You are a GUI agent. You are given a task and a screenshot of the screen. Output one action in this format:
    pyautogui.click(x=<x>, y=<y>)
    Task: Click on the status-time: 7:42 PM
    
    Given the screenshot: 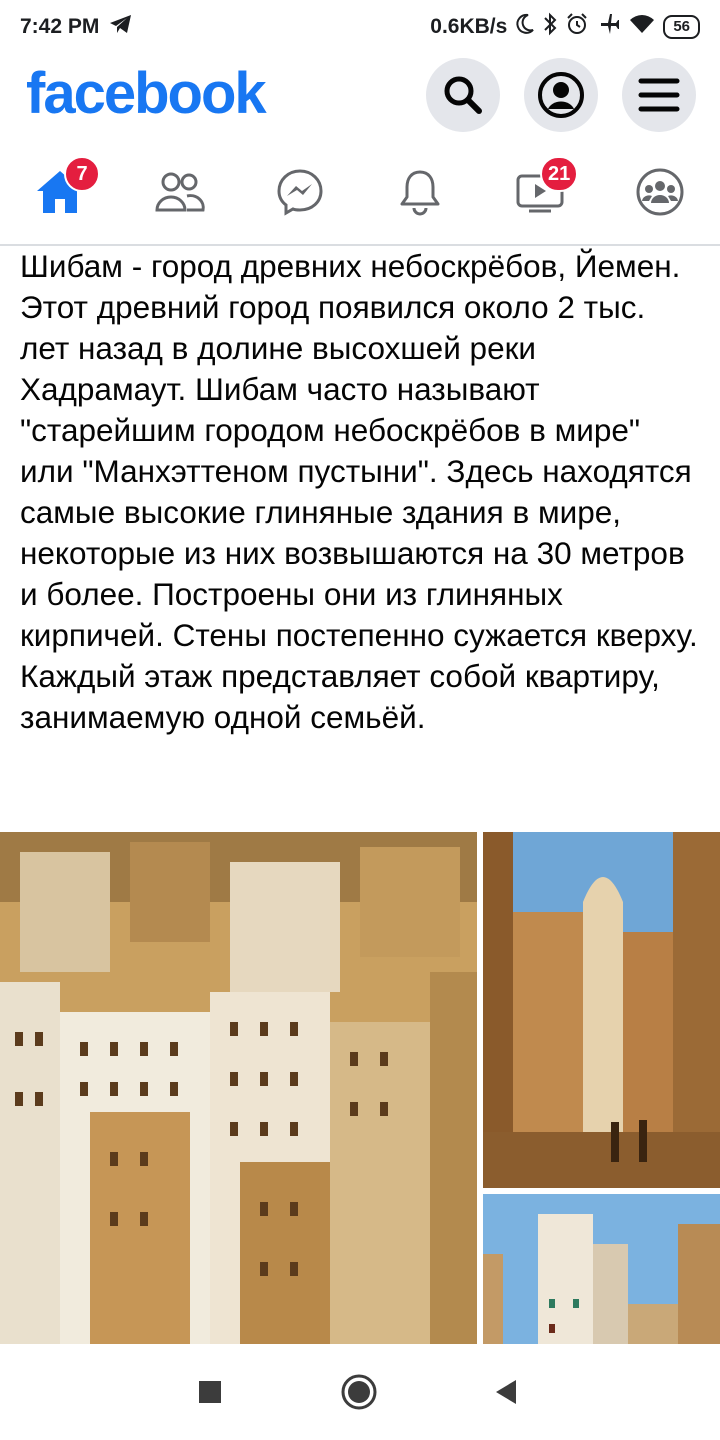 What is the action you would take?
    pyautogui.click(x=60, y=26)
    